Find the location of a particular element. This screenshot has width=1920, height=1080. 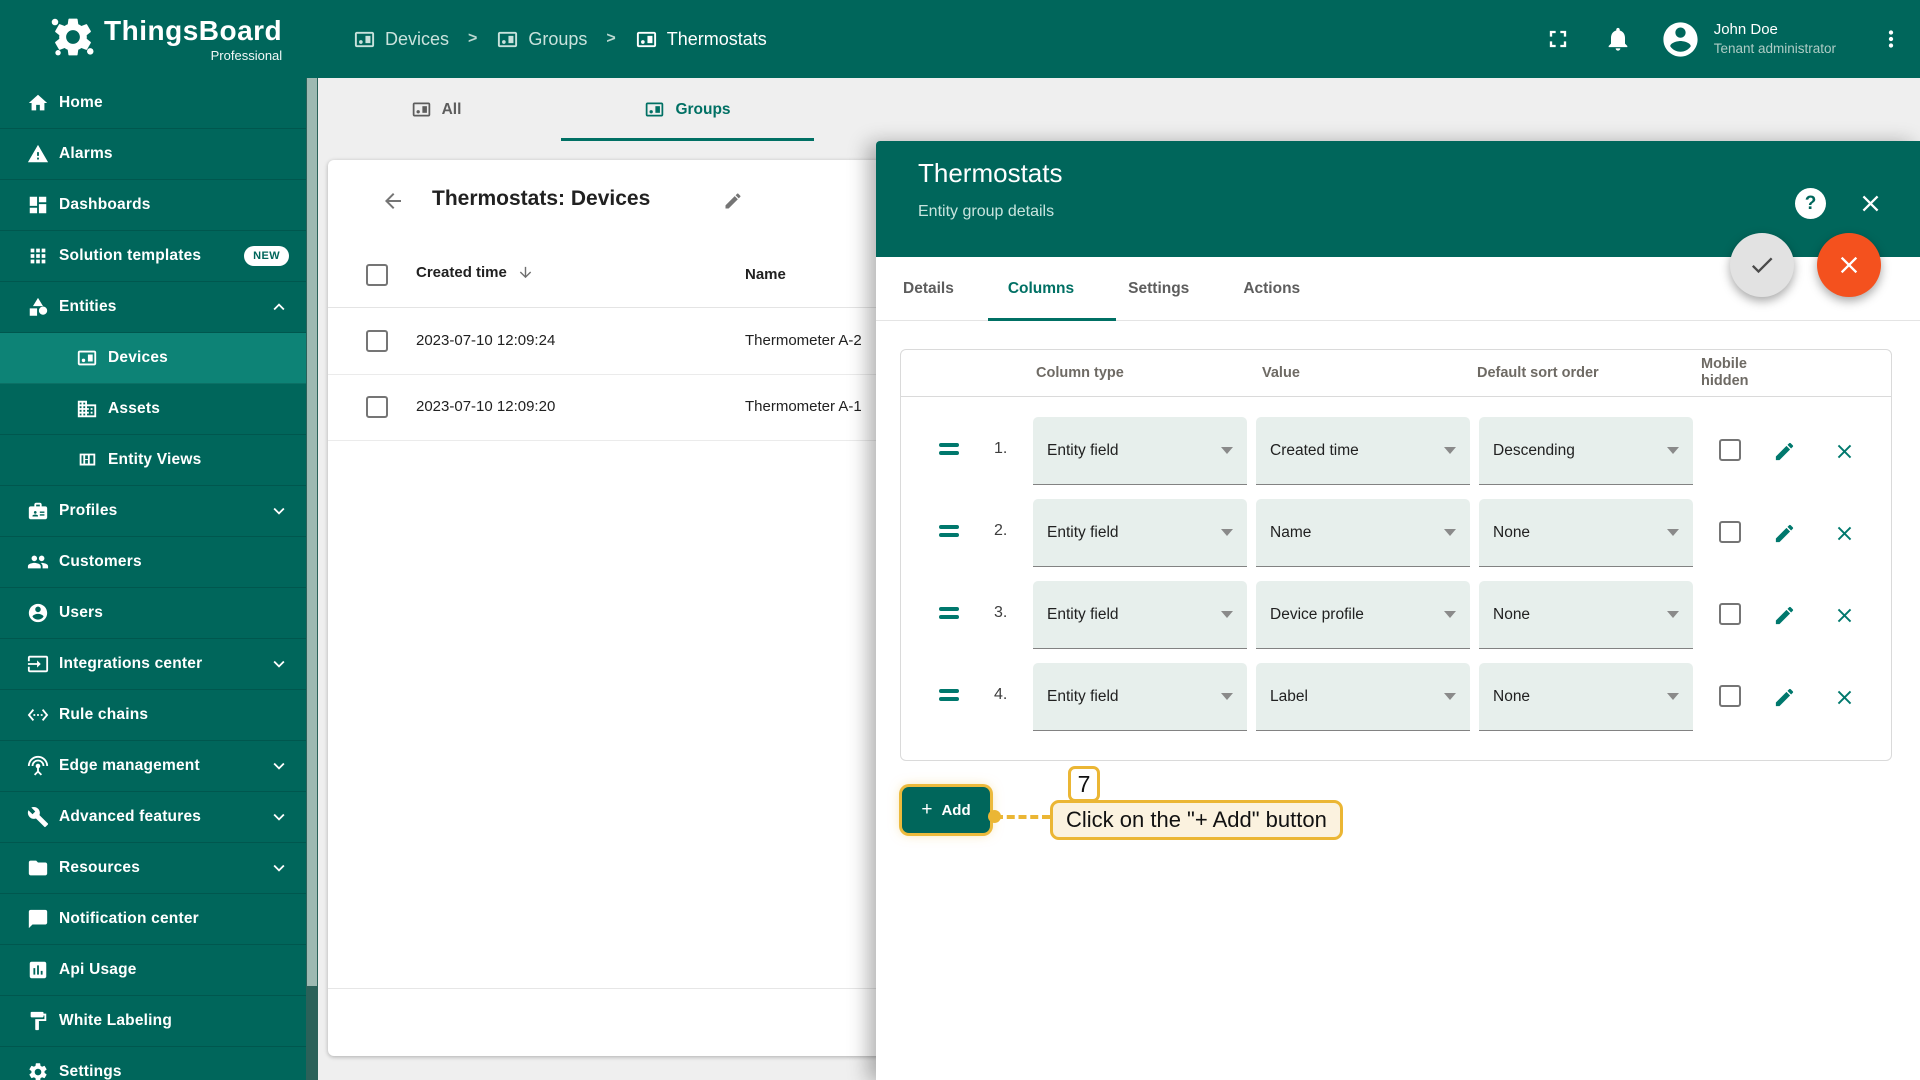

sort-order-select: Descending is located at coordinates (1586, 451).